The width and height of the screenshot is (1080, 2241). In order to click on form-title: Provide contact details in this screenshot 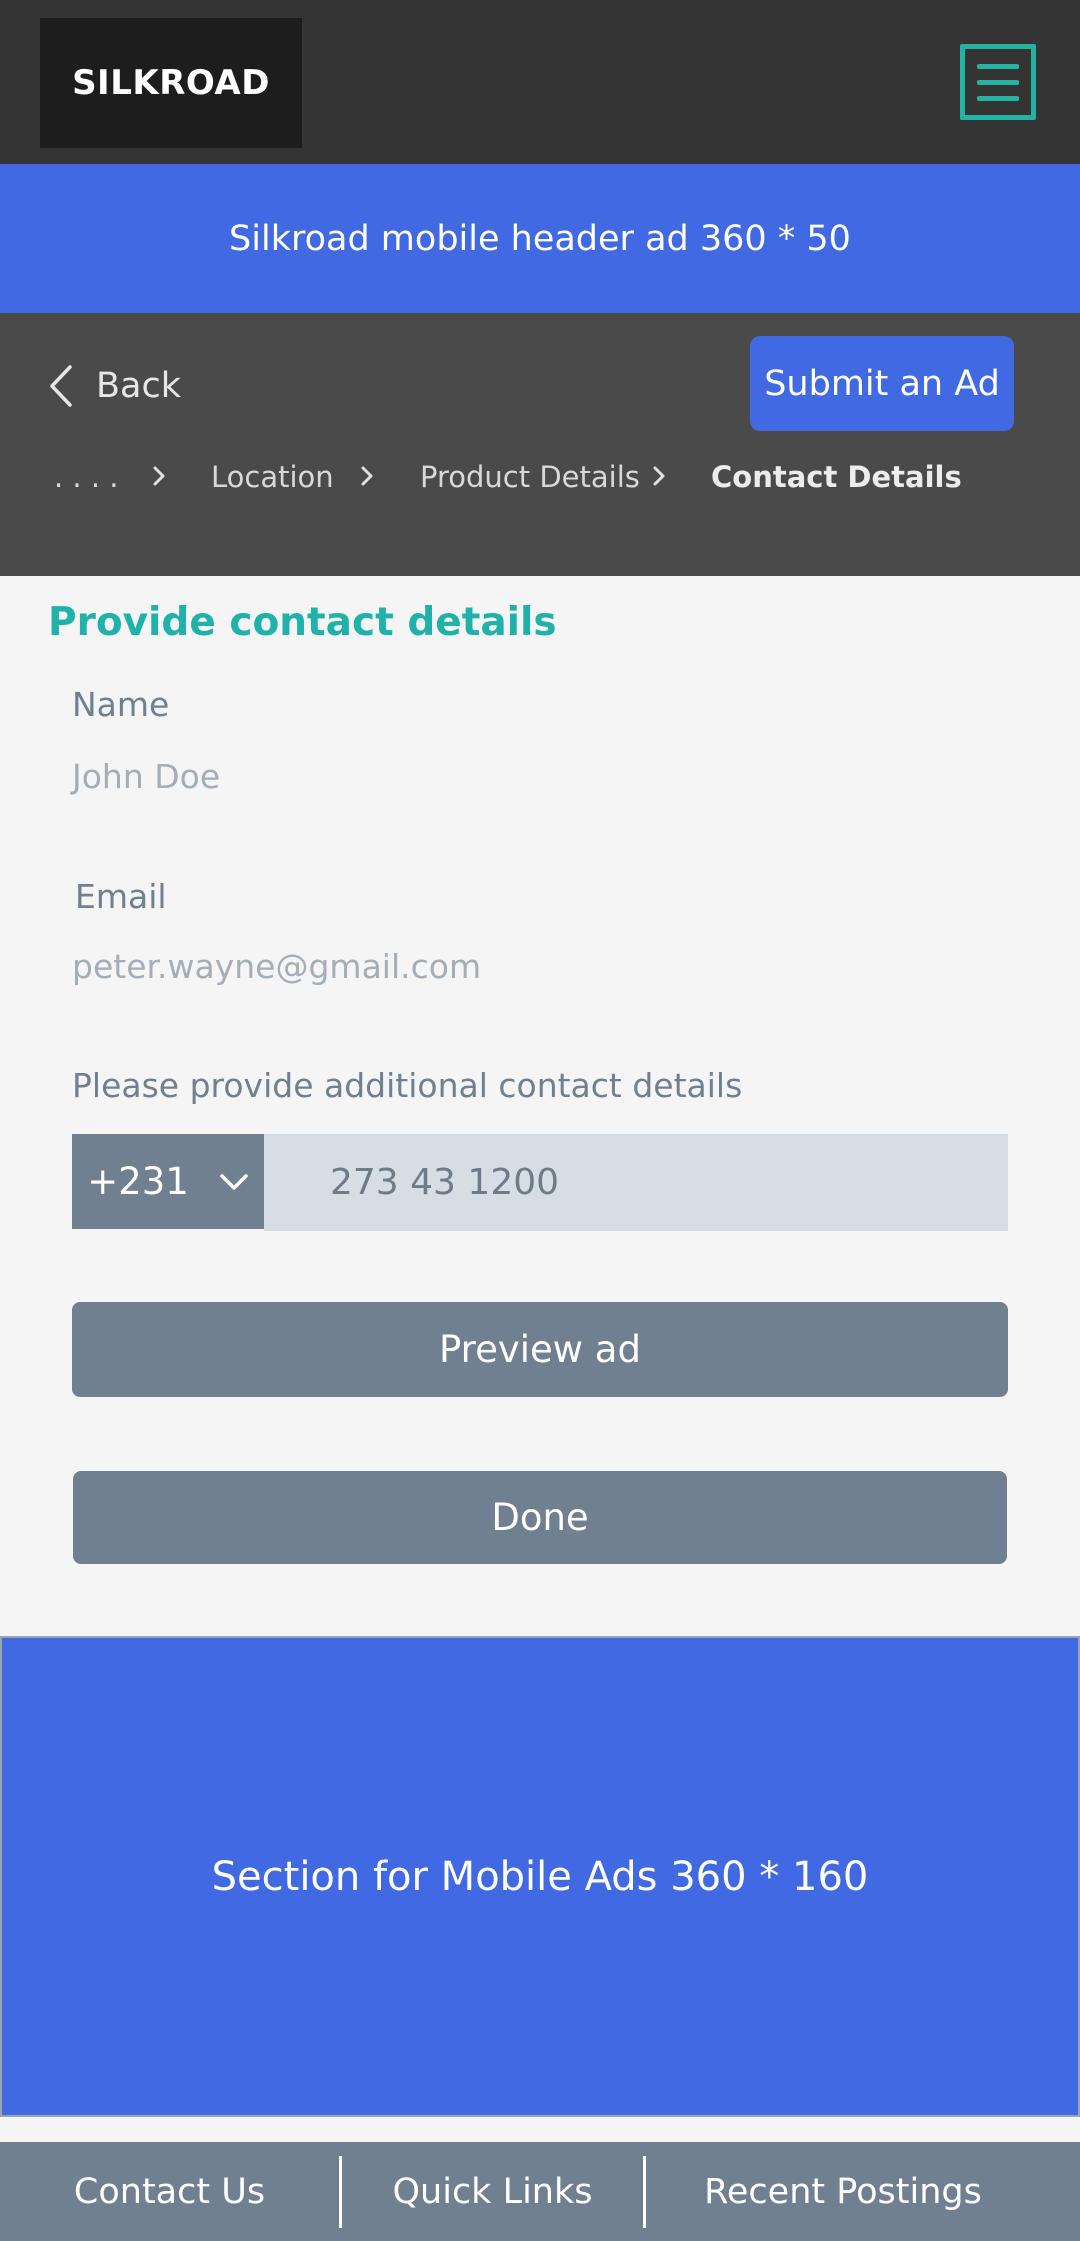, I will do `click(302, 622)`.